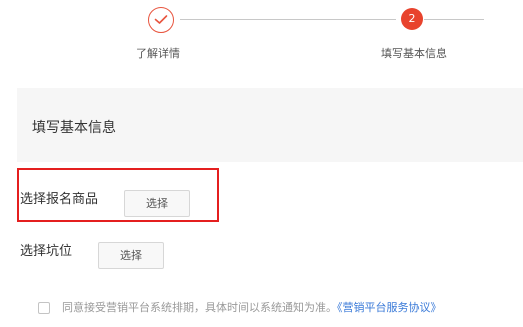  I want to click on slot-select-label: 选择坑位, so click(46, 251).